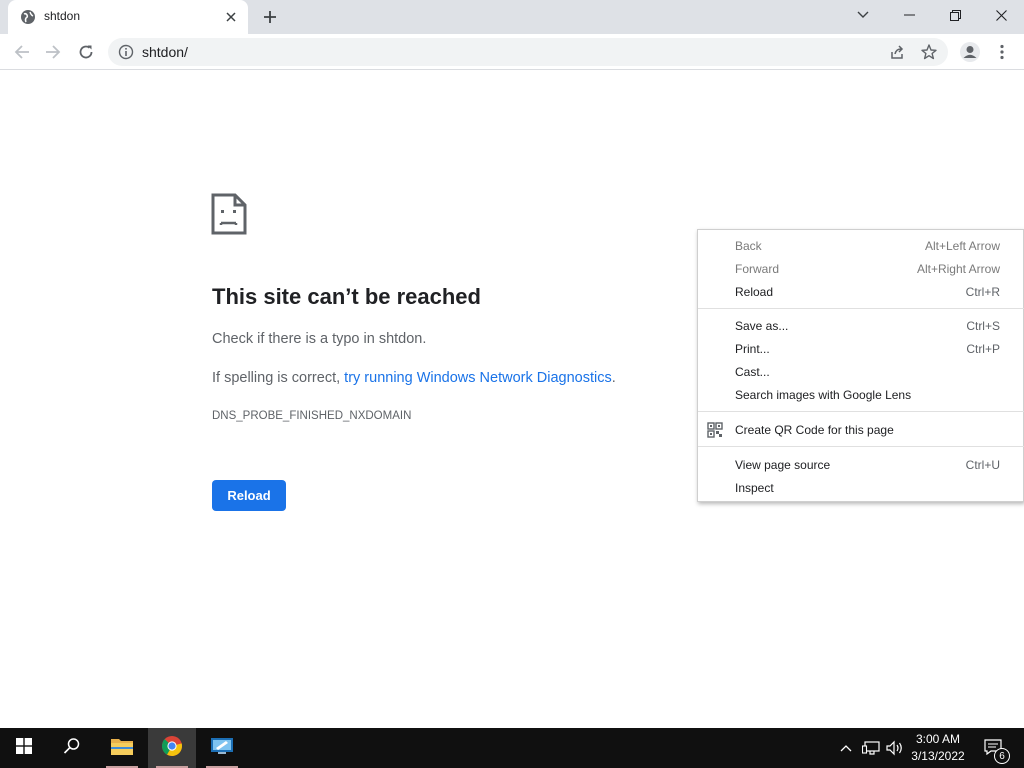  I want to click on file-explorer-icon, so click(122, 748).